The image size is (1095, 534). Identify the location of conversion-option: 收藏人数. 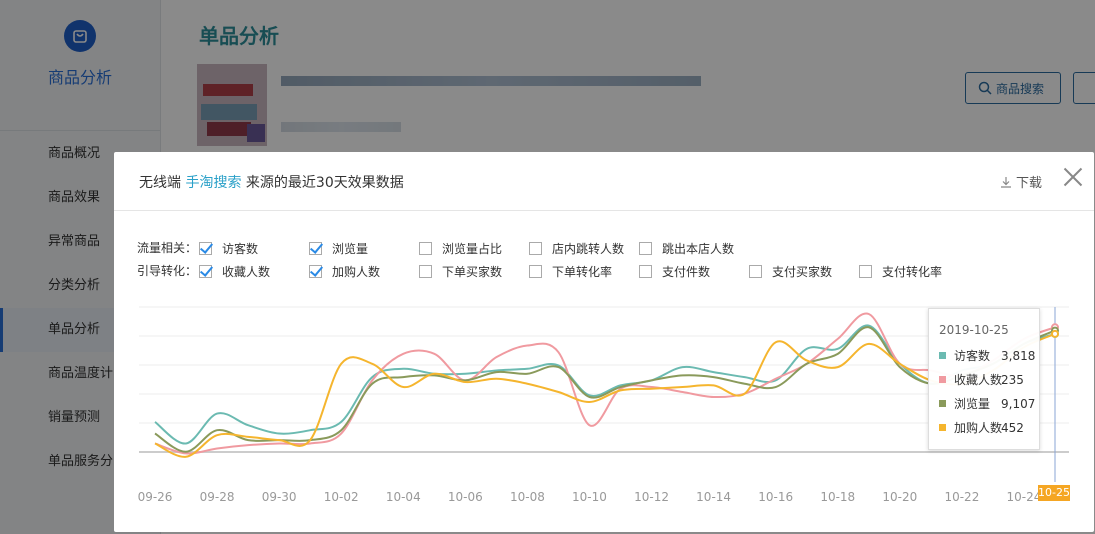
(234, 271).